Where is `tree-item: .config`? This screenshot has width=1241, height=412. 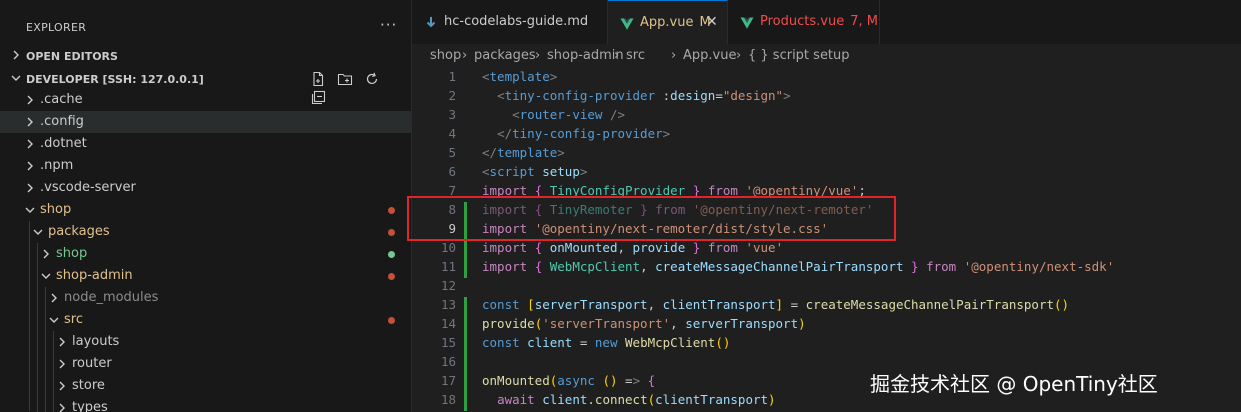
tree-item: .config is located at coordinates (205, 122).